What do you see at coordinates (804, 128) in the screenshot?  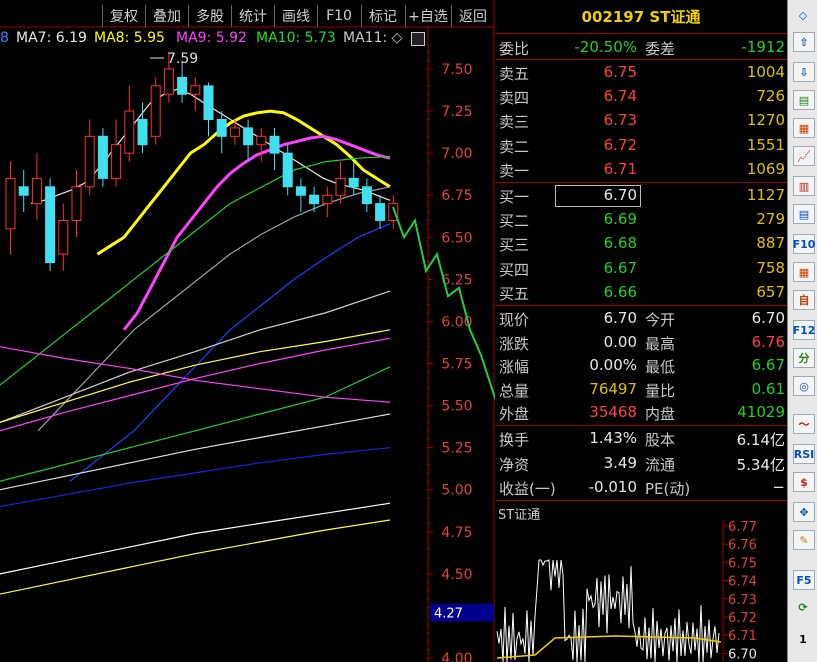 I see `sidebar-icon-4: ▦` at bounding box center [804, 128].